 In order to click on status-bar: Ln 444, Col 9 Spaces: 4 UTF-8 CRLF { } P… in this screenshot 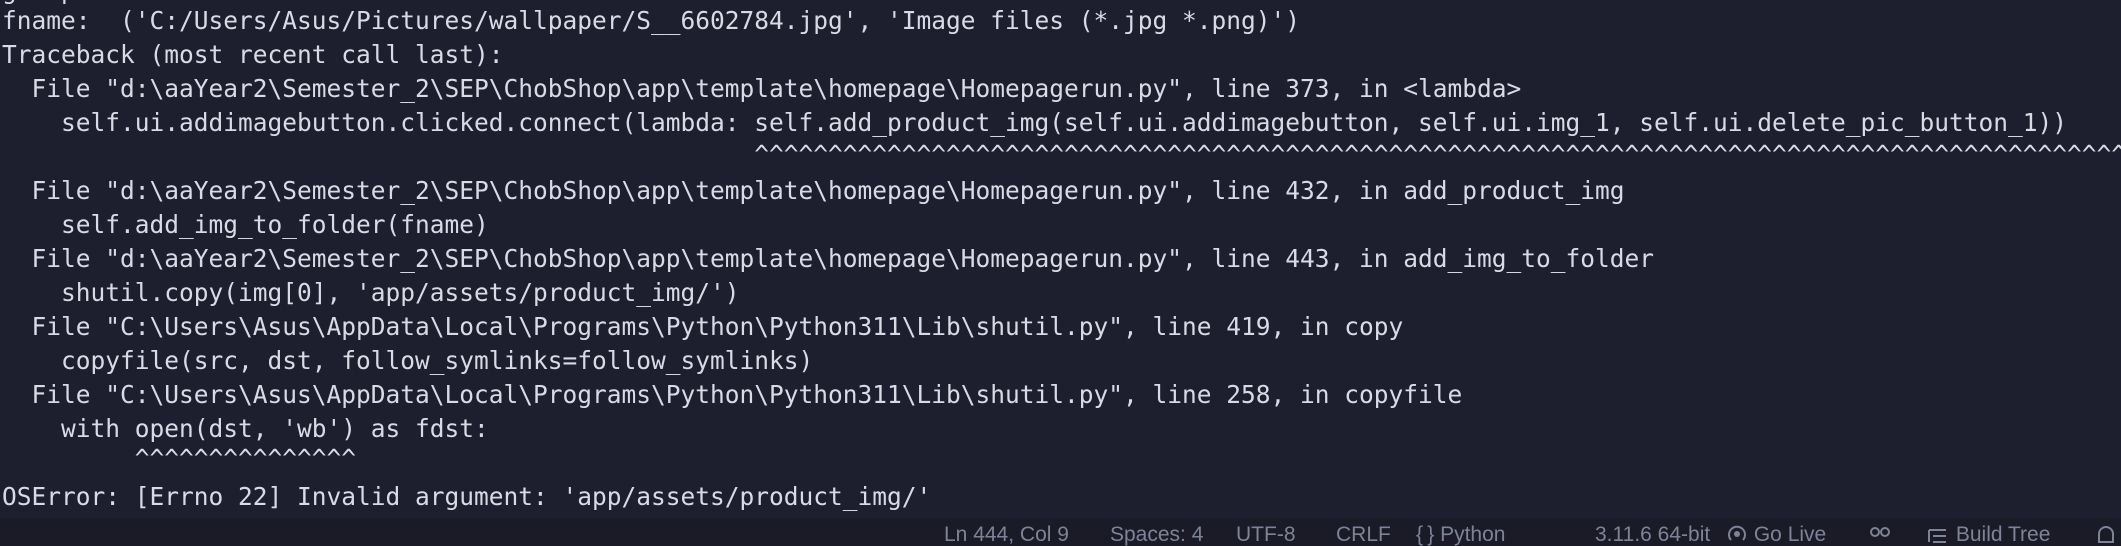, I will do `click(1060, 532)`.